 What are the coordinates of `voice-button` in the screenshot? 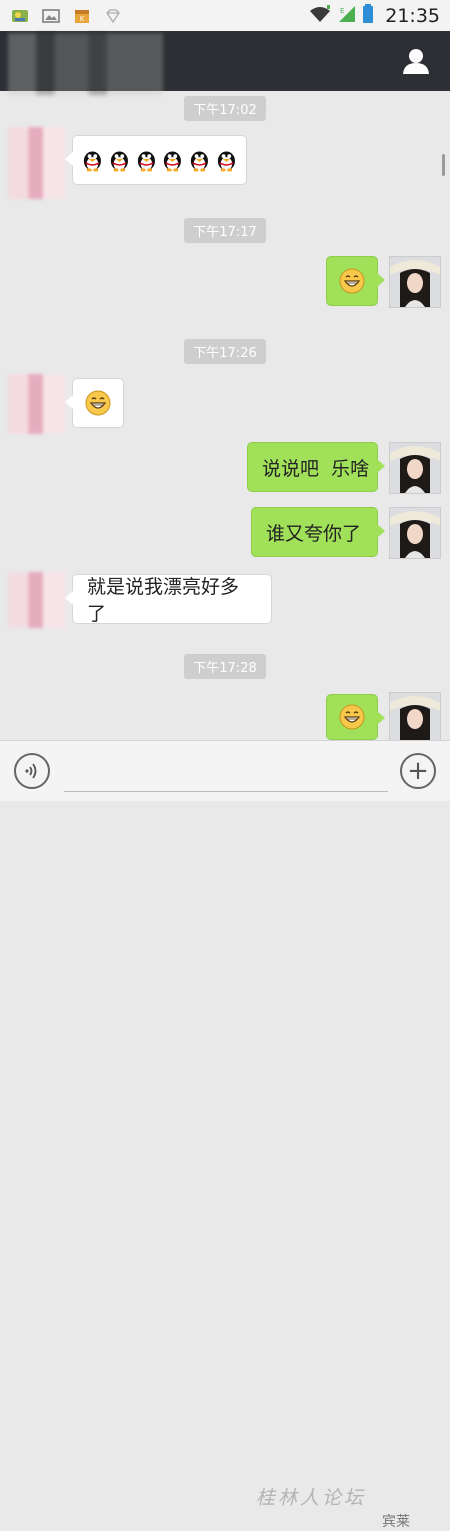 It's located at (32, 771).